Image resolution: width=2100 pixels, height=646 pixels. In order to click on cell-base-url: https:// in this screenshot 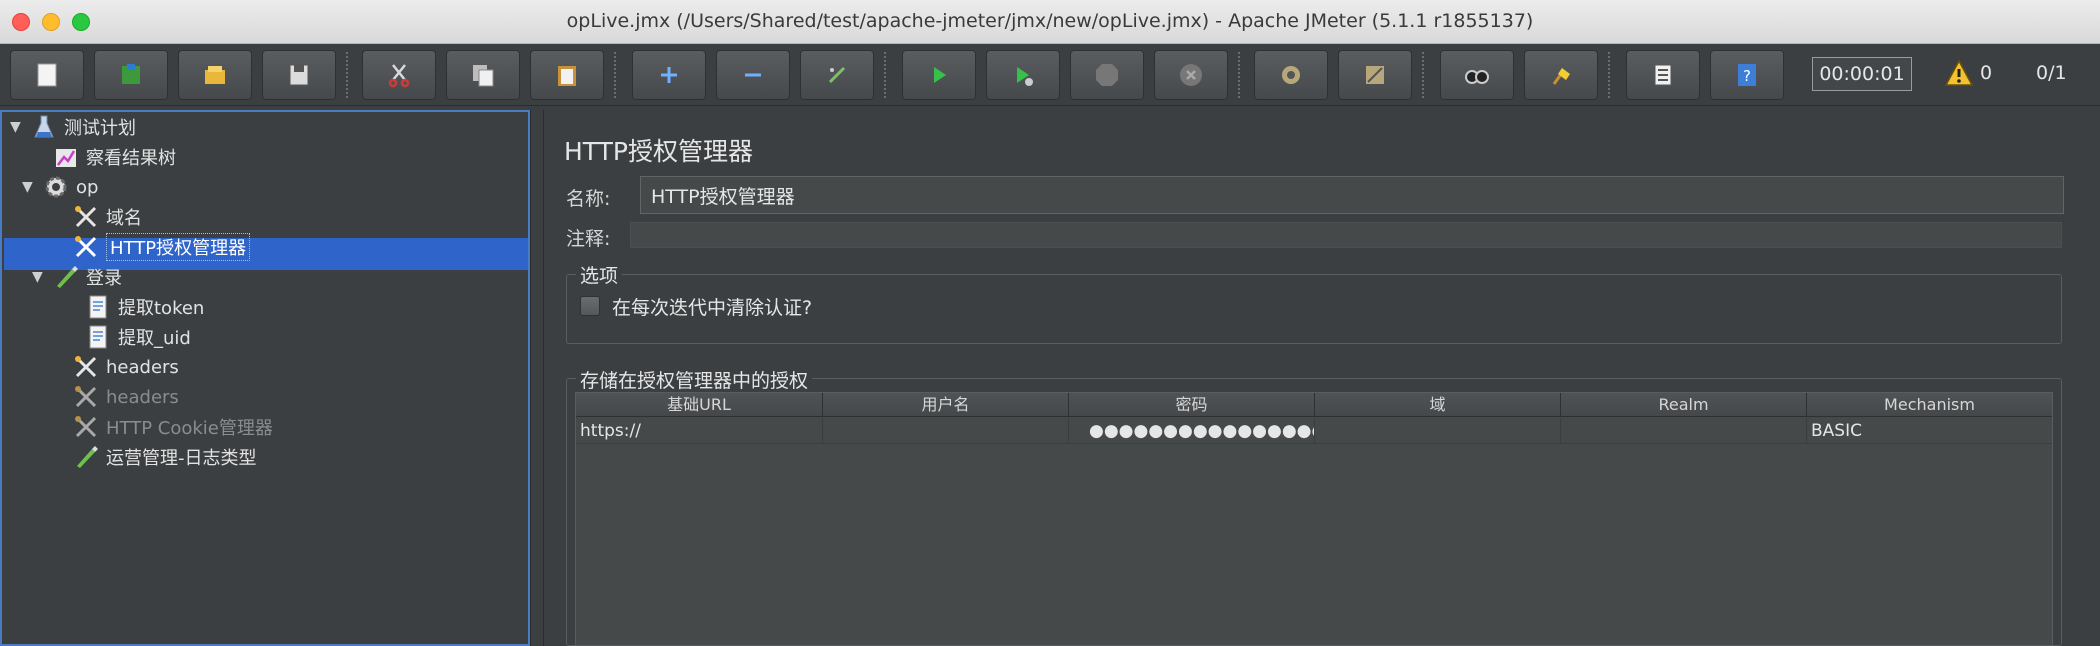, I will do `click(699, 431)`.